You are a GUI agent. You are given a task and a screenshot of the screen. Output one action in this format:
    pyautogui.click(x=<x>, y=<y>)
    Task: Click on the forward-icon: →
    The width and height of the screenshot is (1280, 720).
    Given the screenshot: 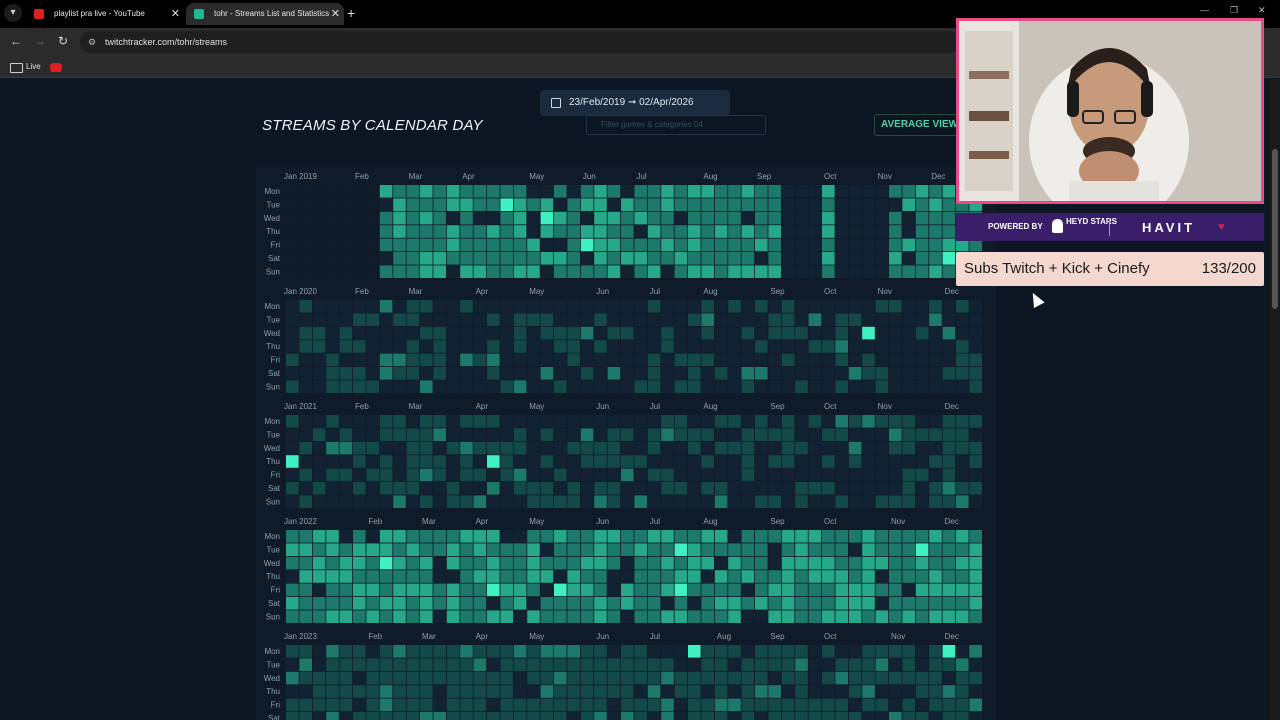 What is the action you would take?
    pyautogui.click(x=40, y=41)
    